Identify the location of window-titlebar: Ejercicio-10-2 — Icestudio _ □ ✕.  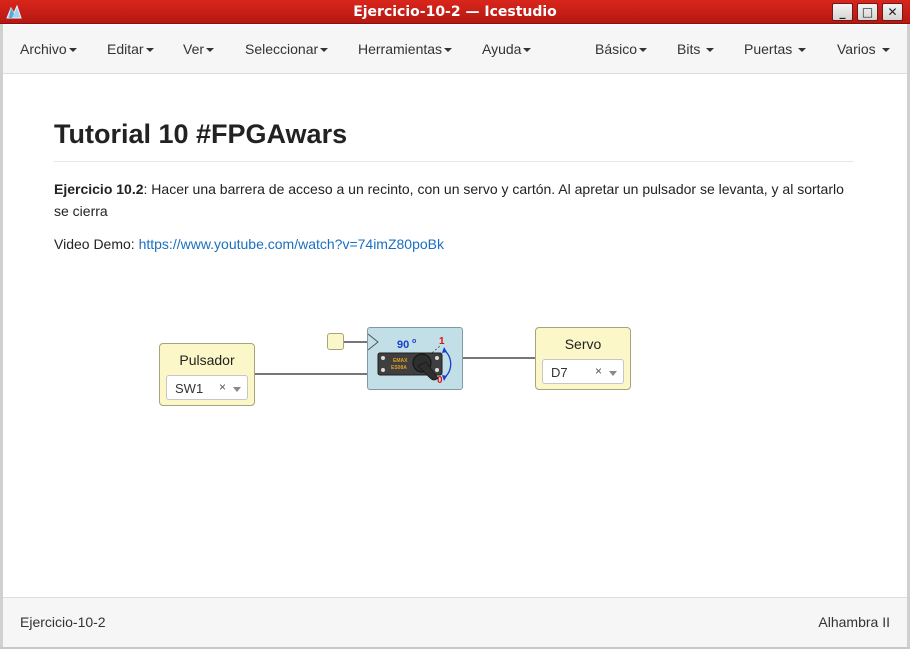
(455, 12).